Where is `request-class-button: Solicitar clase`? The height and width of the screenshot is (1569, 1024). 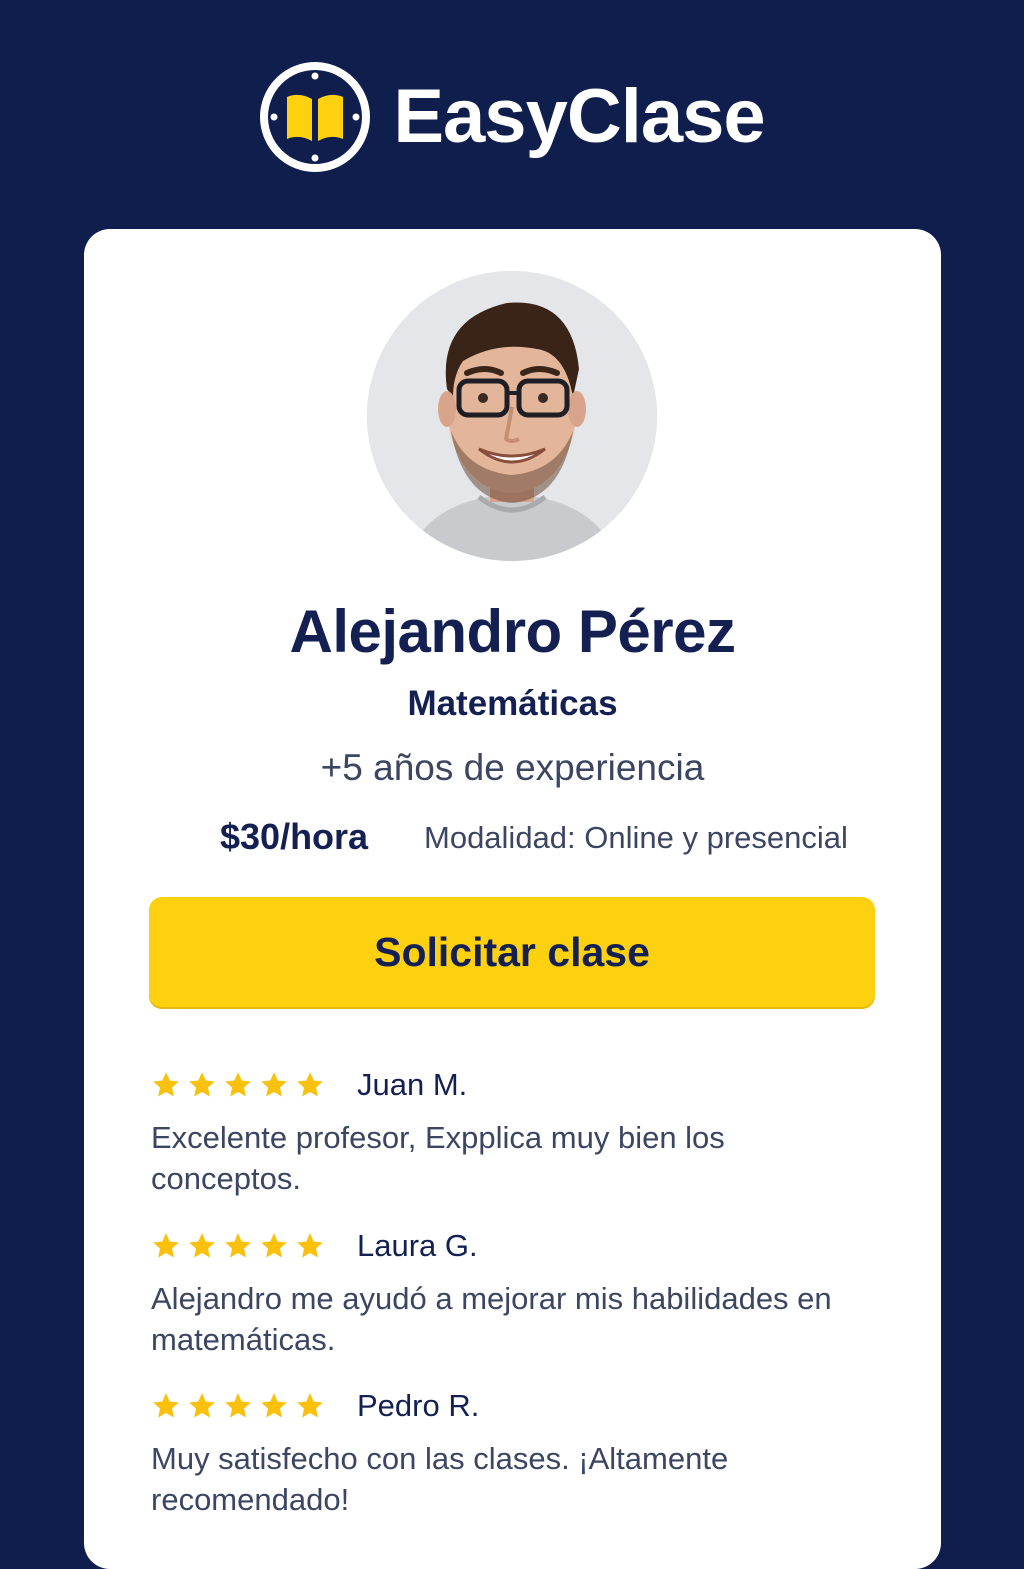 request-class-button: Solicitar clase is located at coordinates (512, 952).